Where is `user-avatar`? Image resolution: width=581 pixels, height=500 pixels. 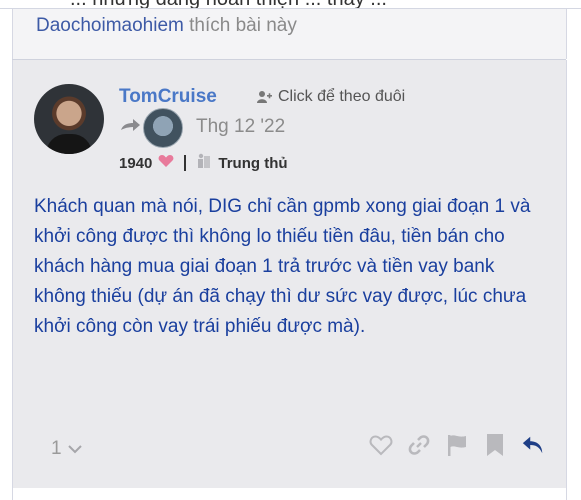
user-avatar is located at coordinates (69, 119).